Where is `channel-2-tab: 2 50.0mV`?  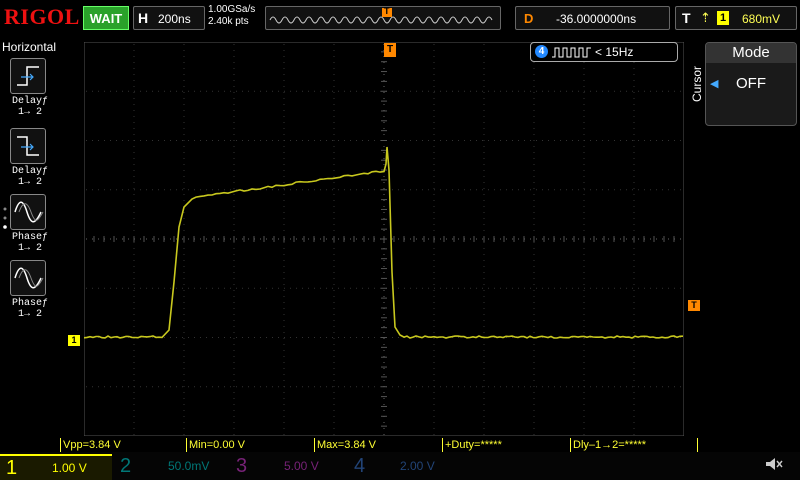
channel-2-tab: 2 50.0mV is located at coordinates (171, 466).